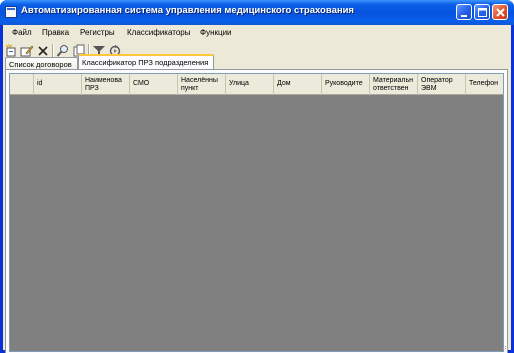 The image size is (514, 353). What do you see at coordinates (40, 64) in the screenshot?
I see `tab-label: Список договоров` at bounding box center [40, 64].